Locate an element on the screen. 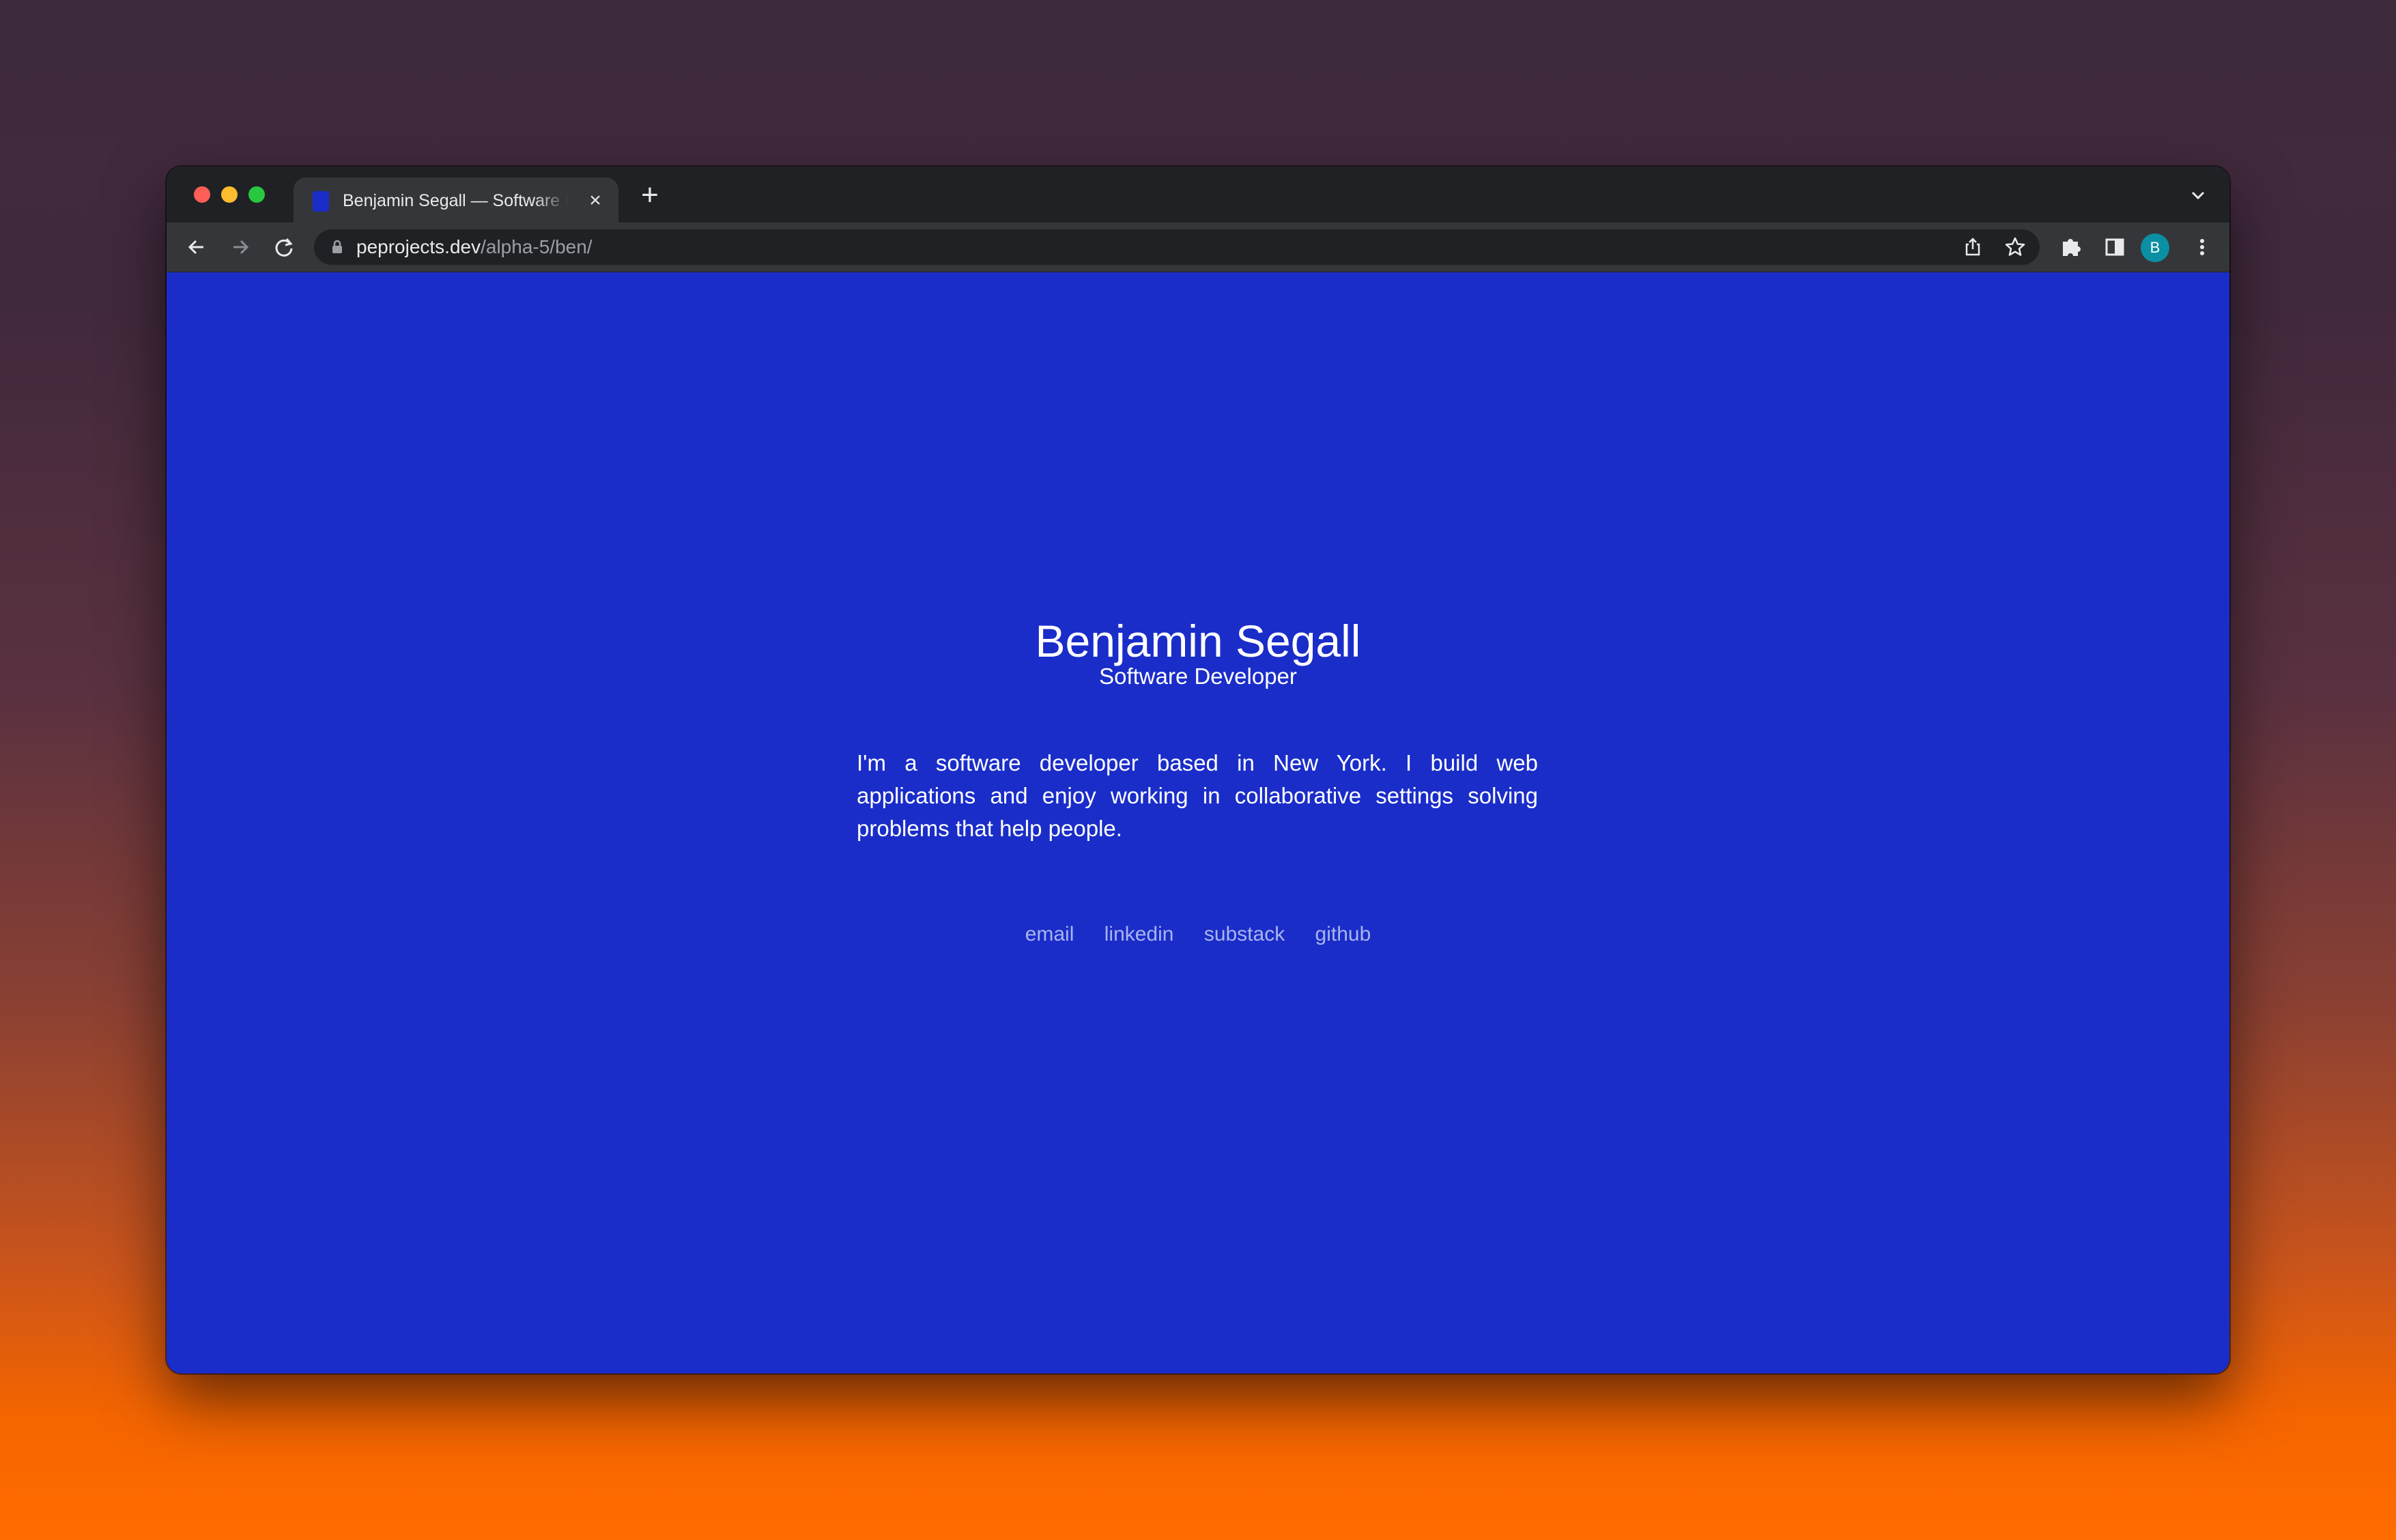 The width and height of the screenshot is (2396, 1540). minimize-window-button is located at coordinates (229, 194).